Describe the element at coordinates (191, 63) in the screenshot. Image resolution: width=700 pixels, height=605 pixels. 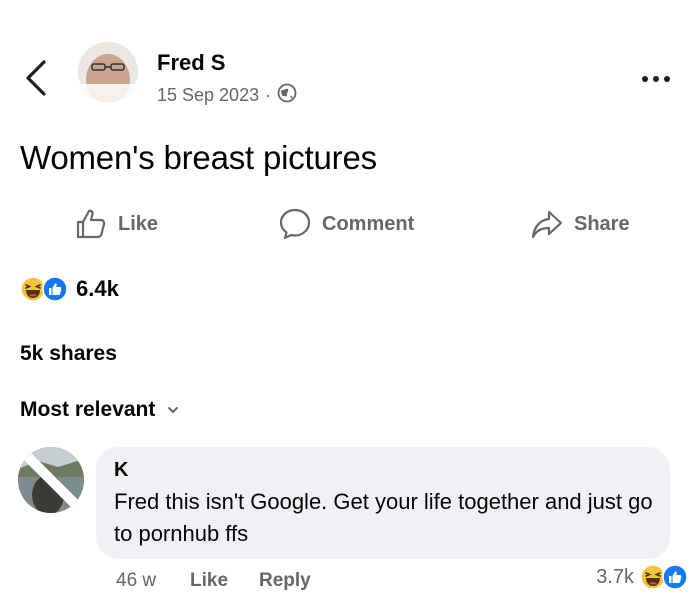
I see `post-author-name: Fred S` at that location.